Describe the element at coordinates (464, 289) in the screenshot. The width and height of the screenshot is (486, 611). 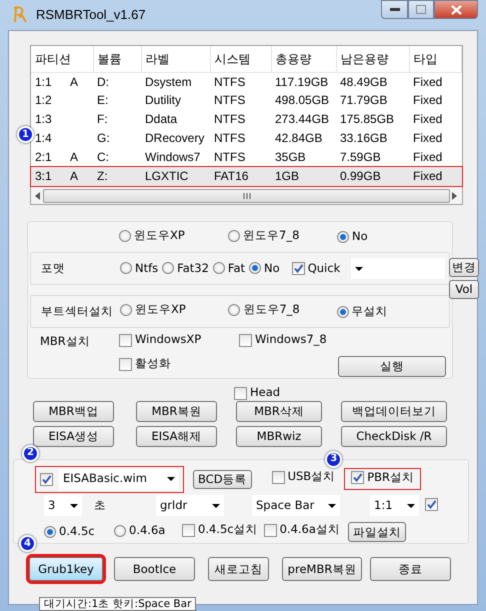
I see `vol-button: Vol` at that location.